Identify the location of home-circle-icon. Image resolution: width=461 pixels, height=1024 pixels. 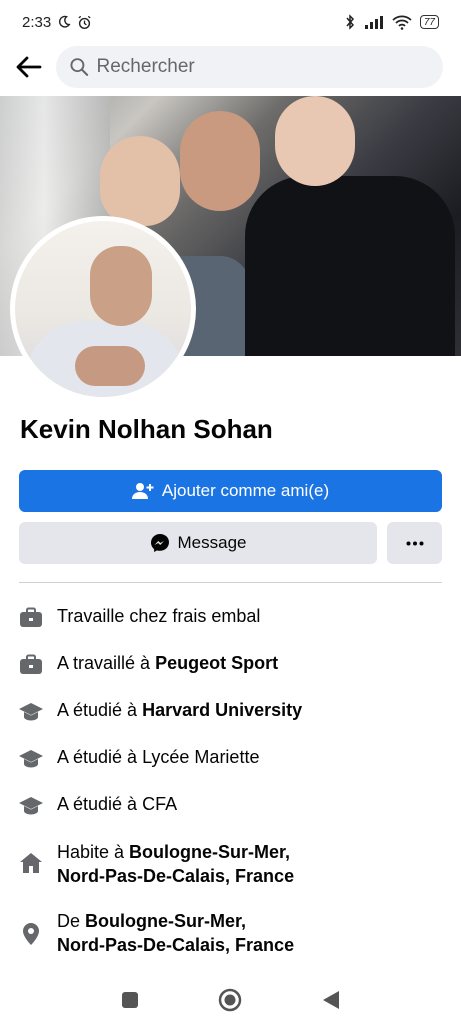
(230, 1000).